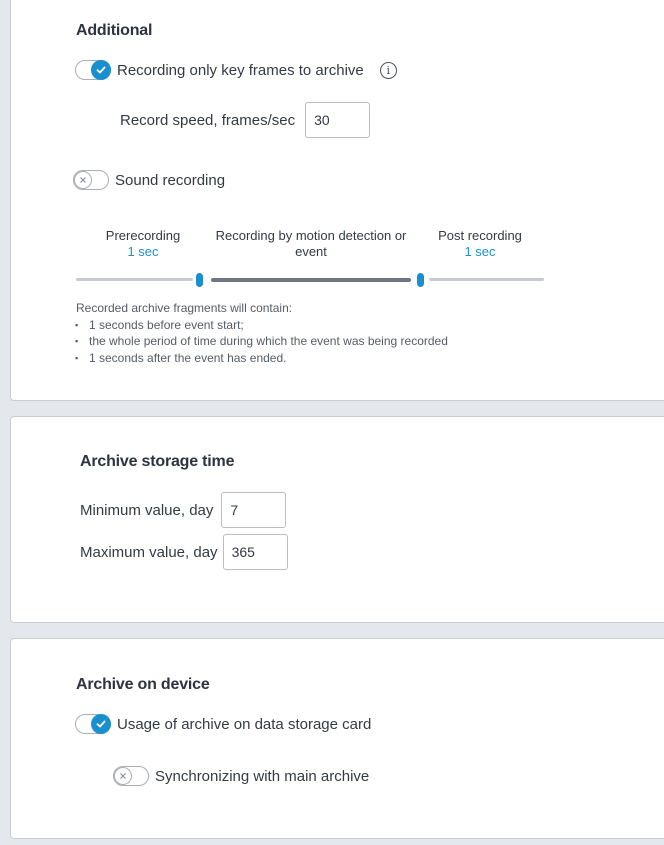 The height and width of the screenshot is (845, 664). Describe the element at coordinates (143, 235) in the screenshot. I see `prerecording-title: Prerecording` at that location.